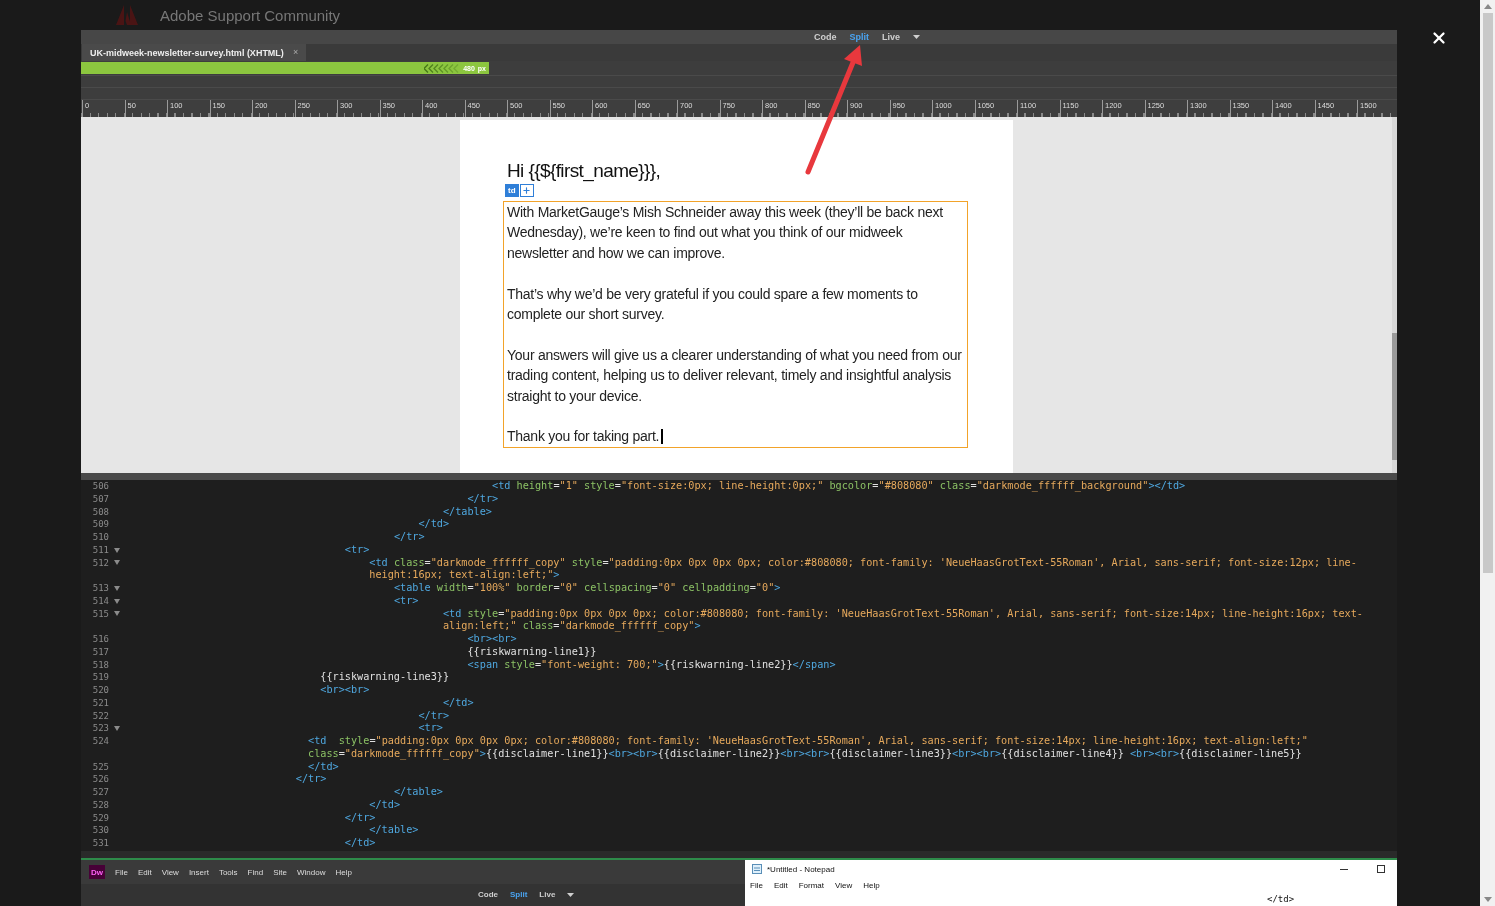  What do you see at coordinates (295, 52) in the screenshot?
I see `tab-close-button: ×` at bounding box center [295, 52].